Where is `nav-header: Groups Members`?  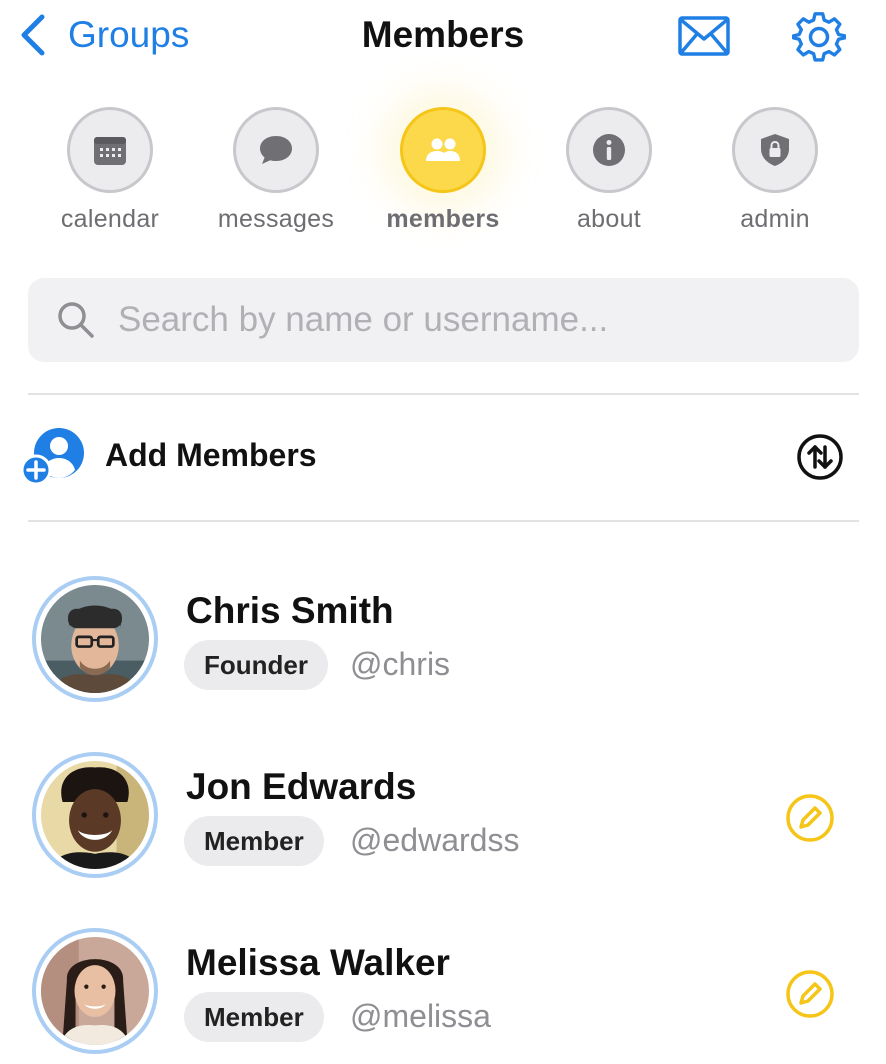 nav-header: Groups Members is located at coordinates (443, 40).